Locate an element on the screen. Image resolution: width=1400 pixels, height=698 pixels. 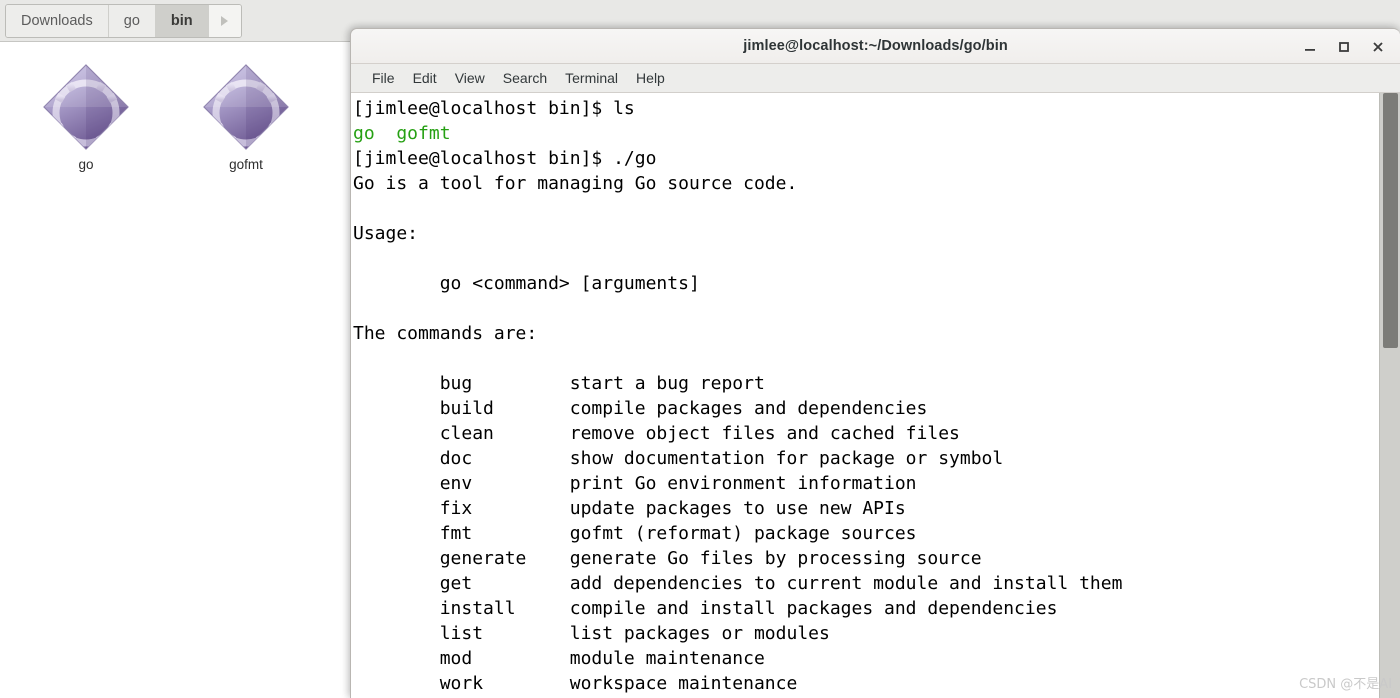
terminal-line: mod module maintenance is located at coordinates (559, 658).